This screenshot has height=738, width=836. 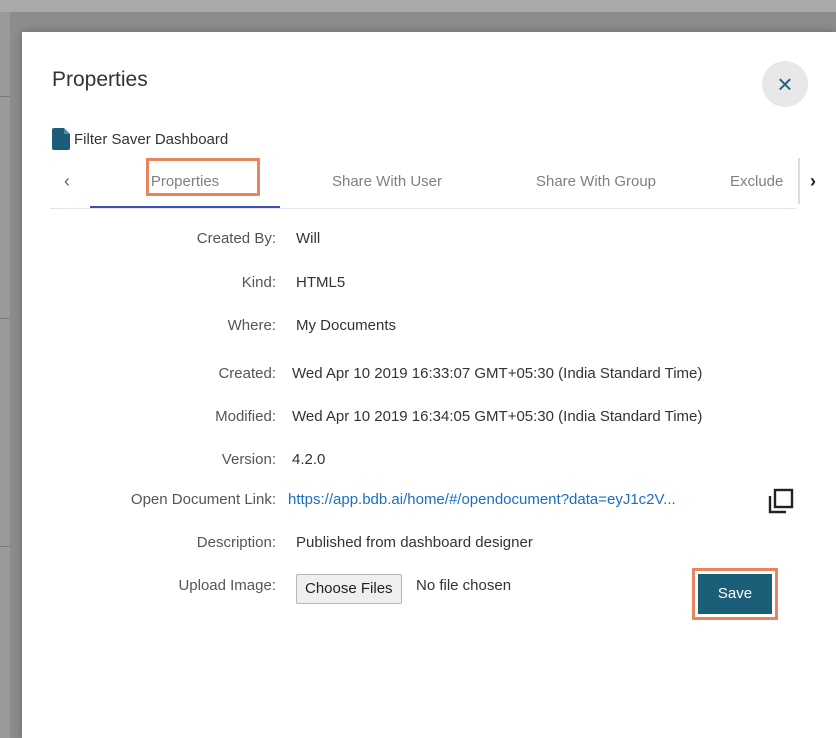 I want to click on background-left, so click(x=5, y=375).